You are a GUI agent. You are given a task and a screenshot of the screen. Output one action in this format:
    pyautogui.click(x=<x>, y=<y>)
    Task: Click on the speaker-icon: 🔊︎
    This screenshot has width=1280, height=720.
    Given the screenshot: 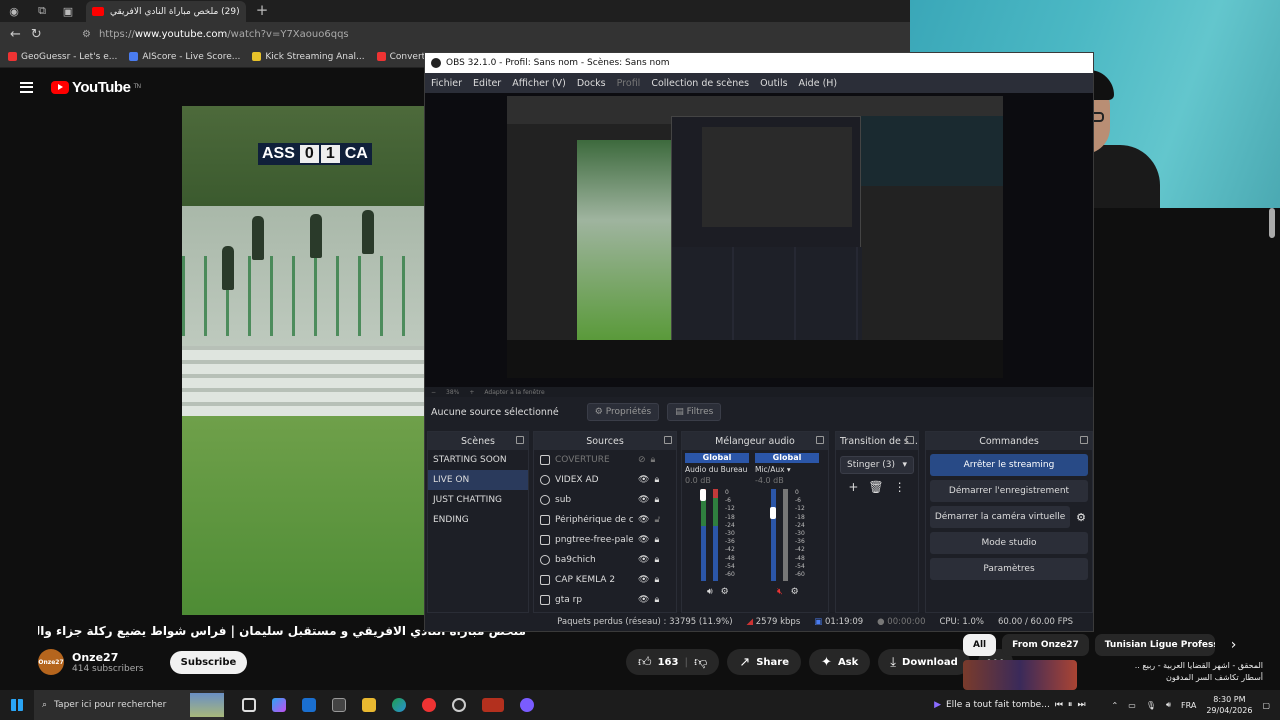 What is the action you would take?
    pyautogui.click(x=710, y=592)
    